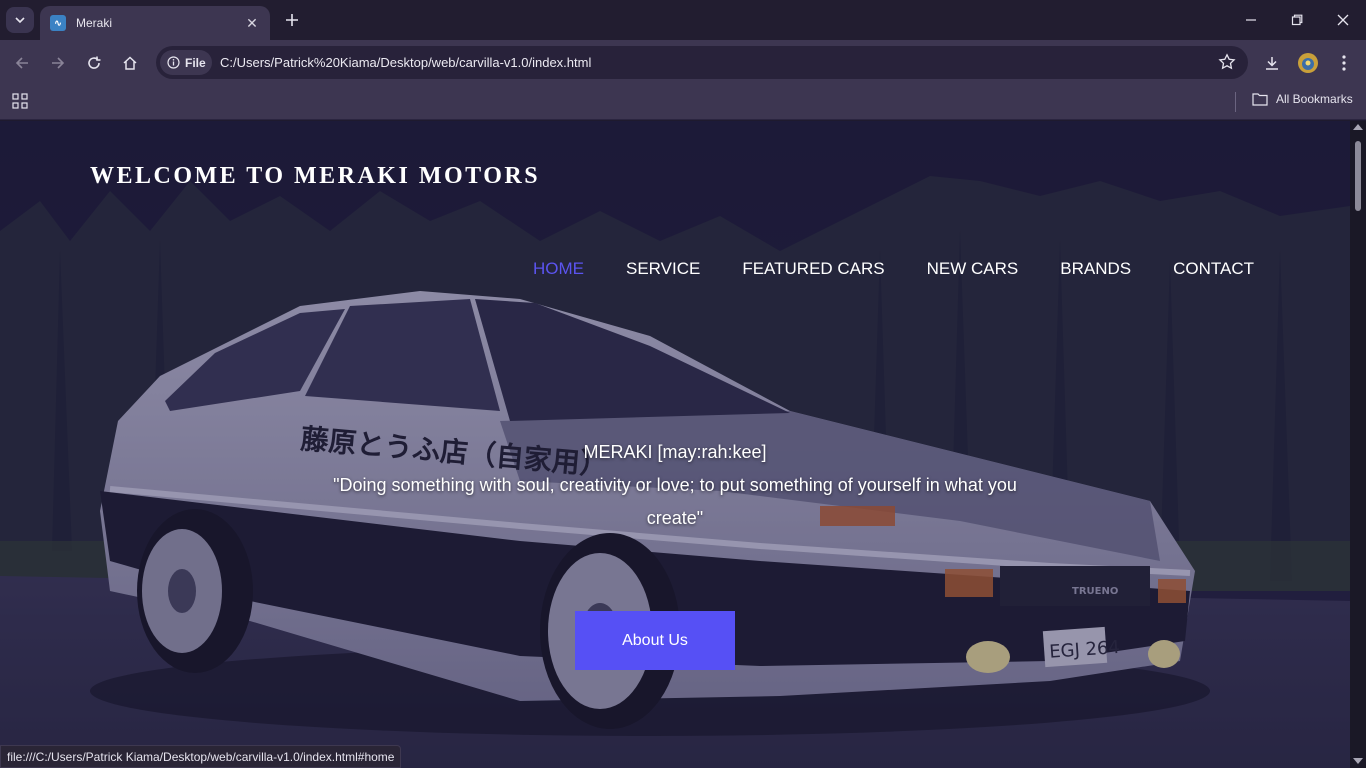 Image resolution: width=1366 pixels, height=768 pixels. I want to click on close-tab-icon: ✕, so click(252, 23).